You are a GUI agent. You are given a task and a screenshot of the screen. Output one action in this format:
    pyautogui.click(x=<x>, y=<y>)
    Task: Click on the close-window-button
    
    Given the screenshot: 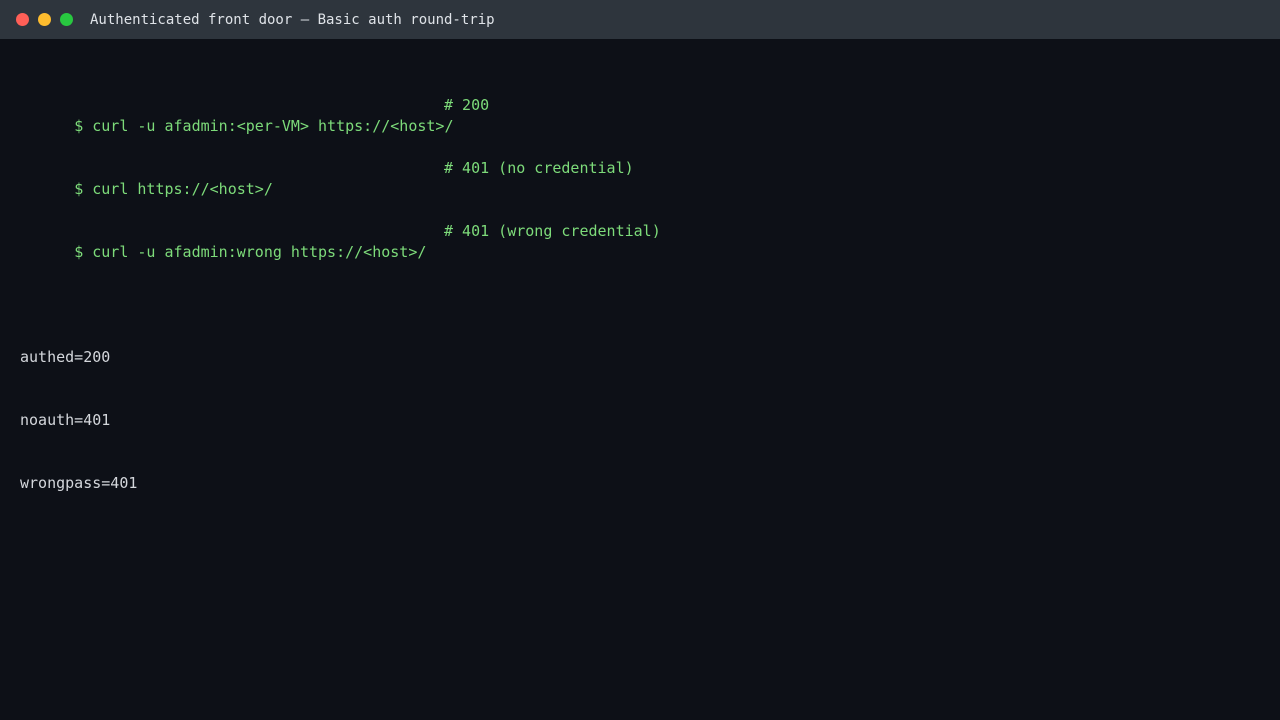 What is the action you would take?
    pyautogui.click(x=22, y=19)
    